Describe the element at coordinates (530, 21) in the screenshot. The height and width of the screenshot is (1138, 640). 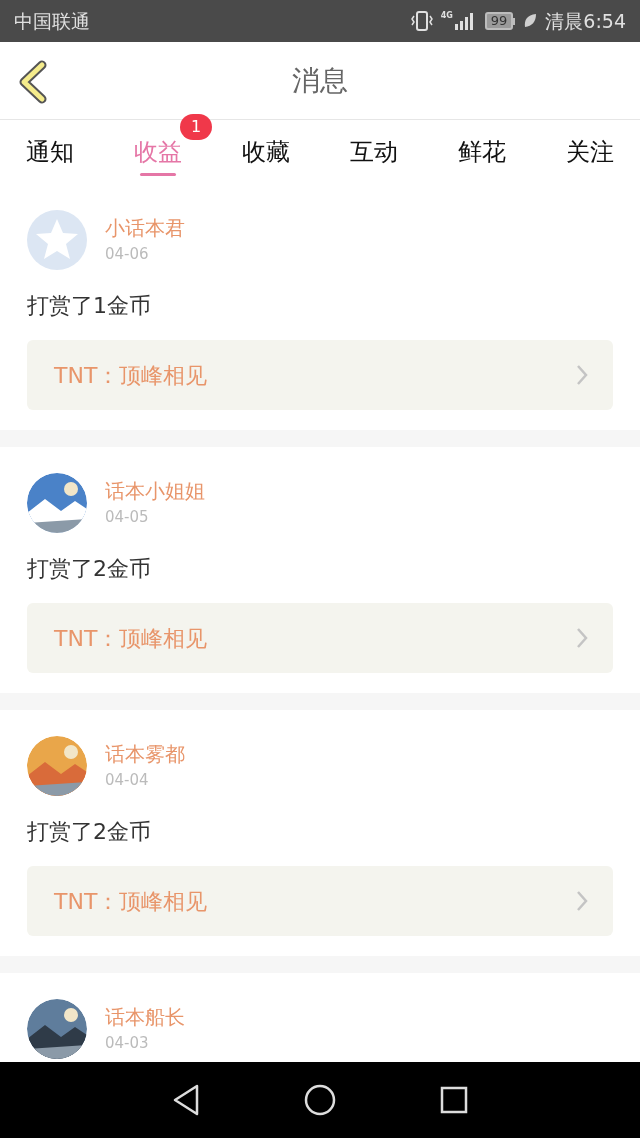
I see `leaf-icon` at that location.